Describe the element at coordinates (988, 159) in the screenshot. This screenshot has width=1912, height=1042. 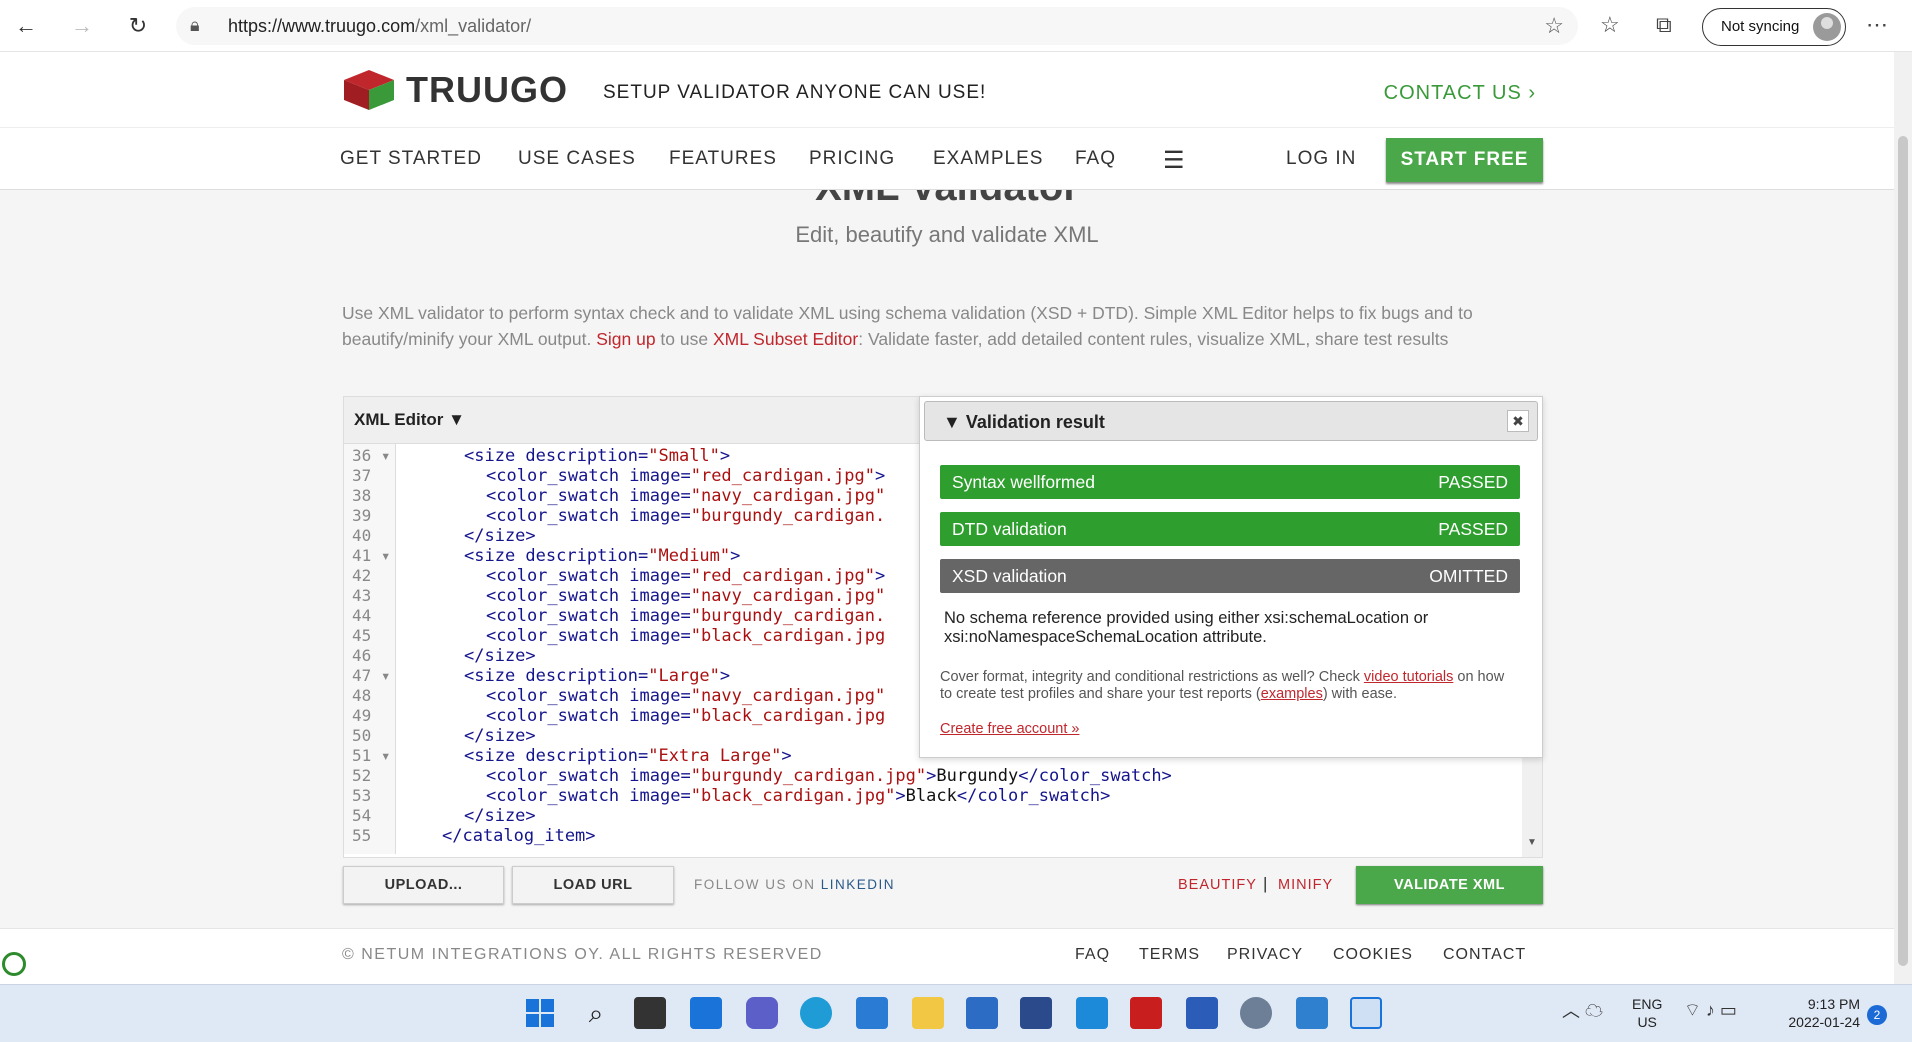
I see `nav-examples: EXAMPLES` at that location.